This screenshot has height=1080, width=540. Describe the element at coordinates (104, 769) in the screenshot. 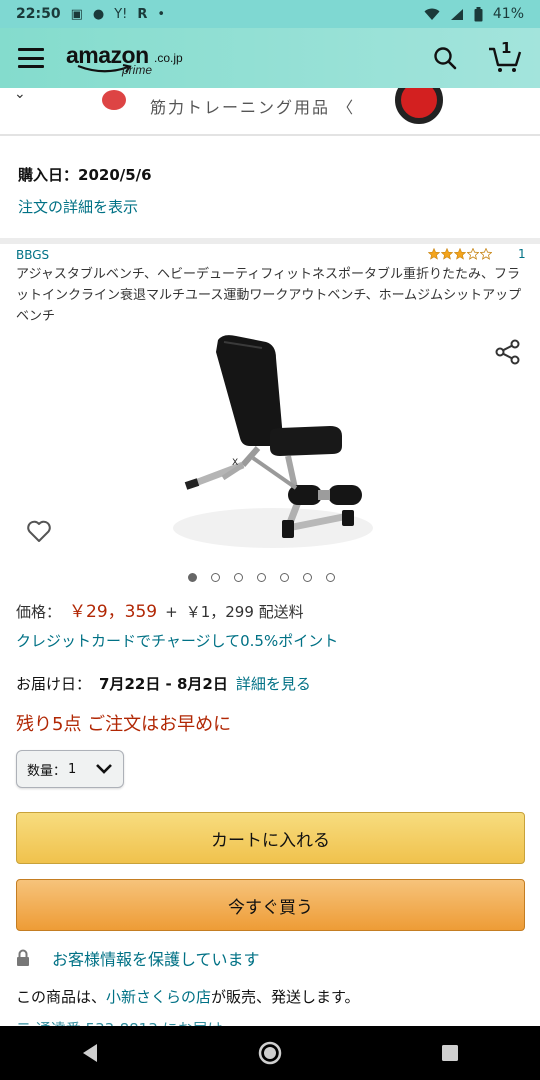

I see `chevron-down-icon` at that location.